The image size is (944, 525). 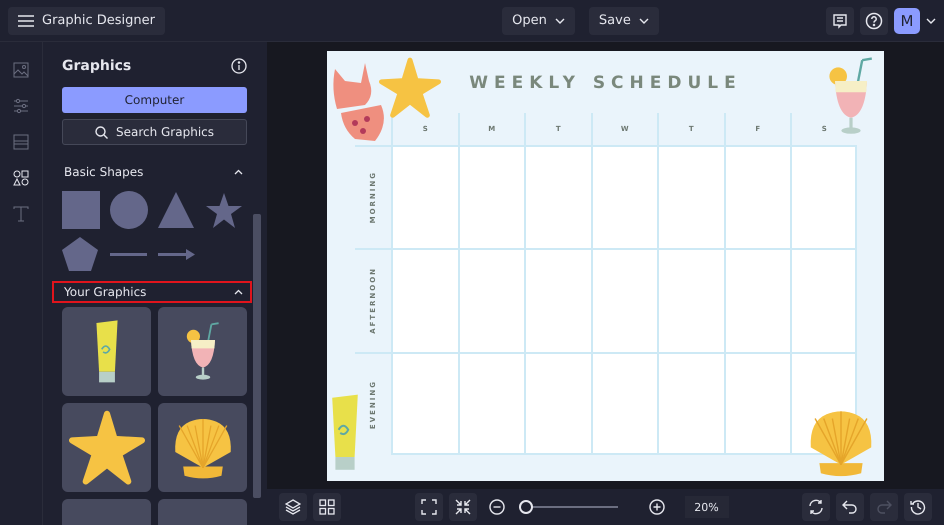 I want to click on history-button, so click(x=918, y=507).